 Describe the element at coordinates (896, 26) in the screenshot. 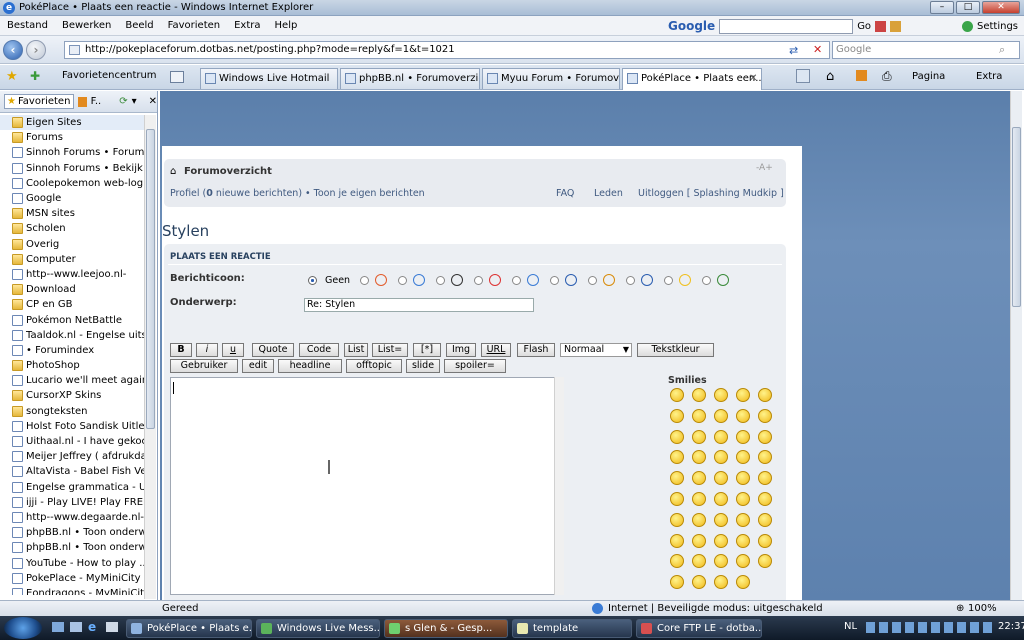

I see `bookmark-icon` at that location.